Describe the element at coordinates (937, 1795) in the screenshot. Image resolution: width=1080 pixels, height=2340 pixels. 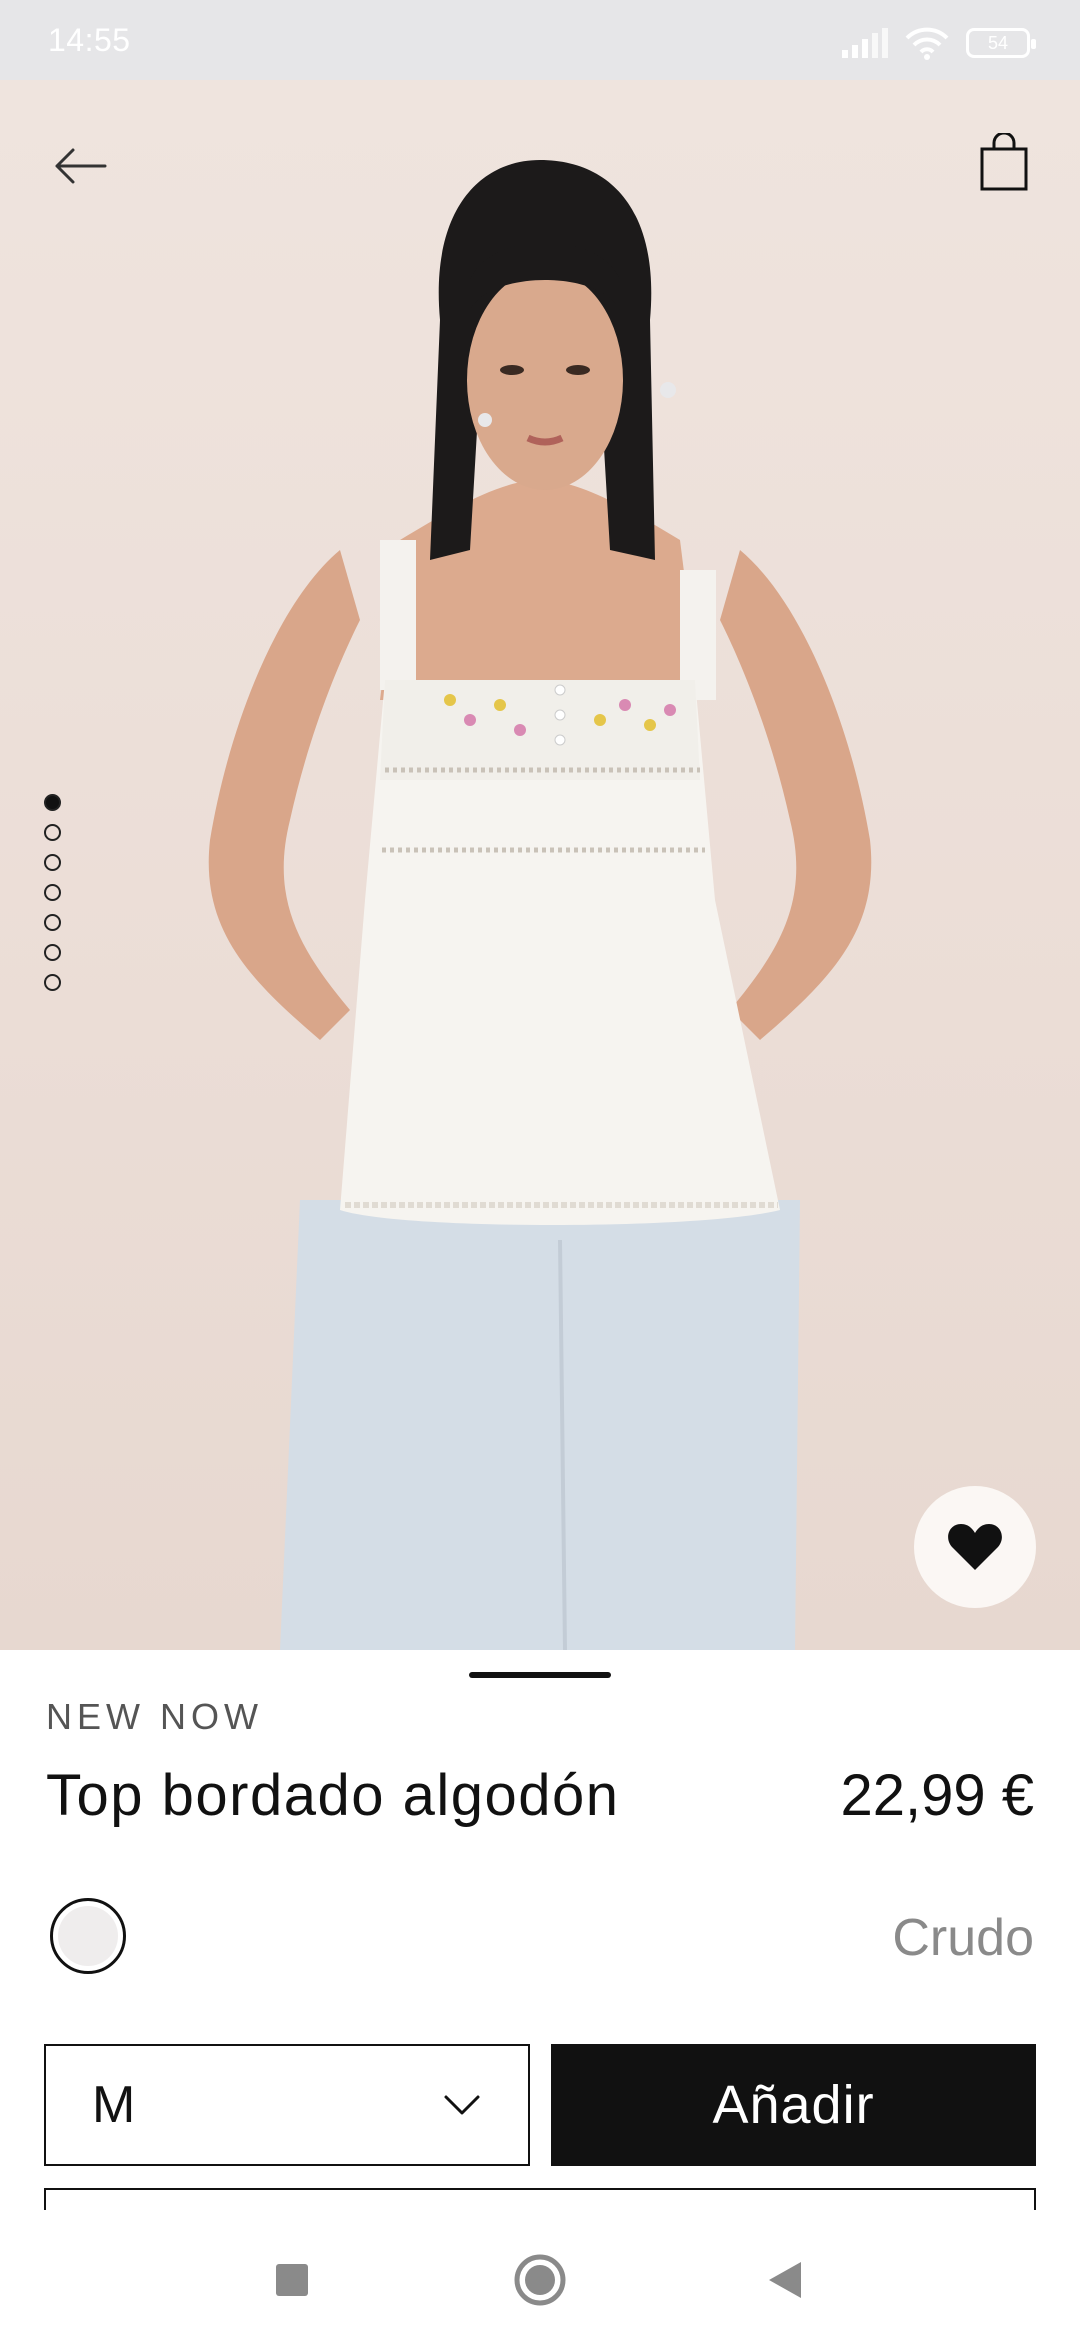
I see `product-price: 22,99 €` at that location.